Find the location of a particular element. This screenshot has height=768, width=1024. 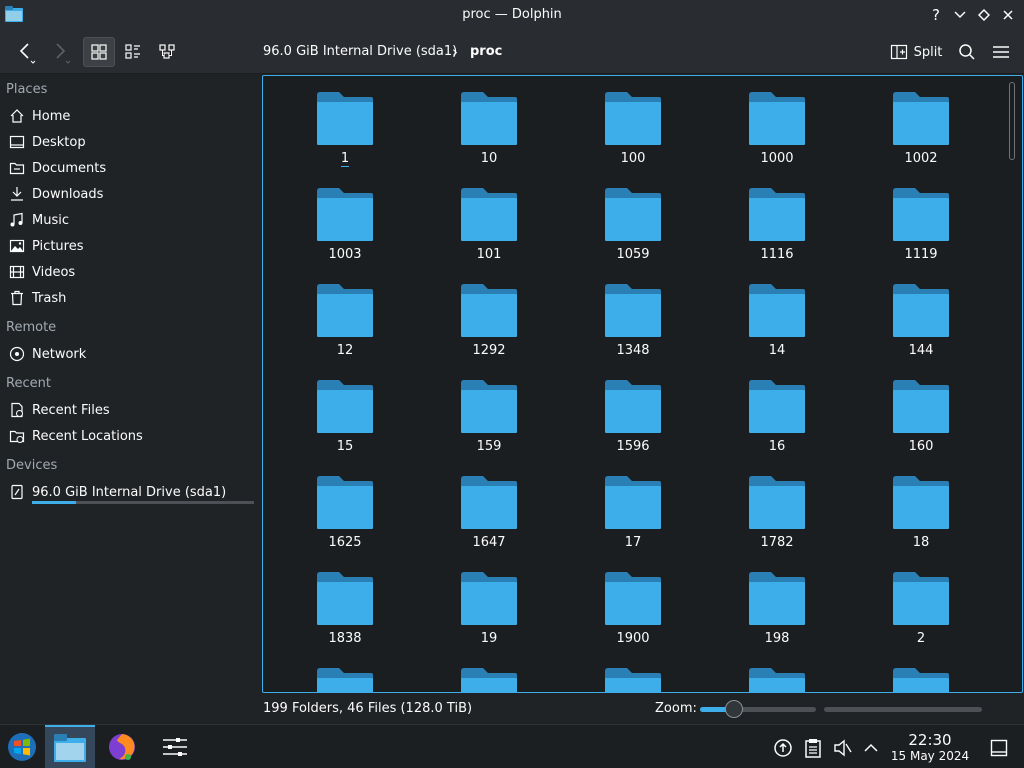

taskbar-firefox is located at coordinates (122, 746).